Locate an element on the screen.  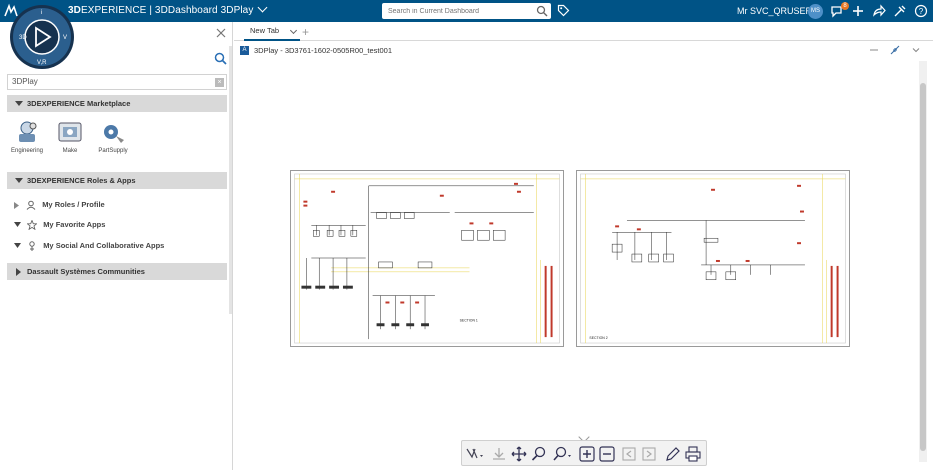
zoom-in-icon is located at coordinates (587, 454).